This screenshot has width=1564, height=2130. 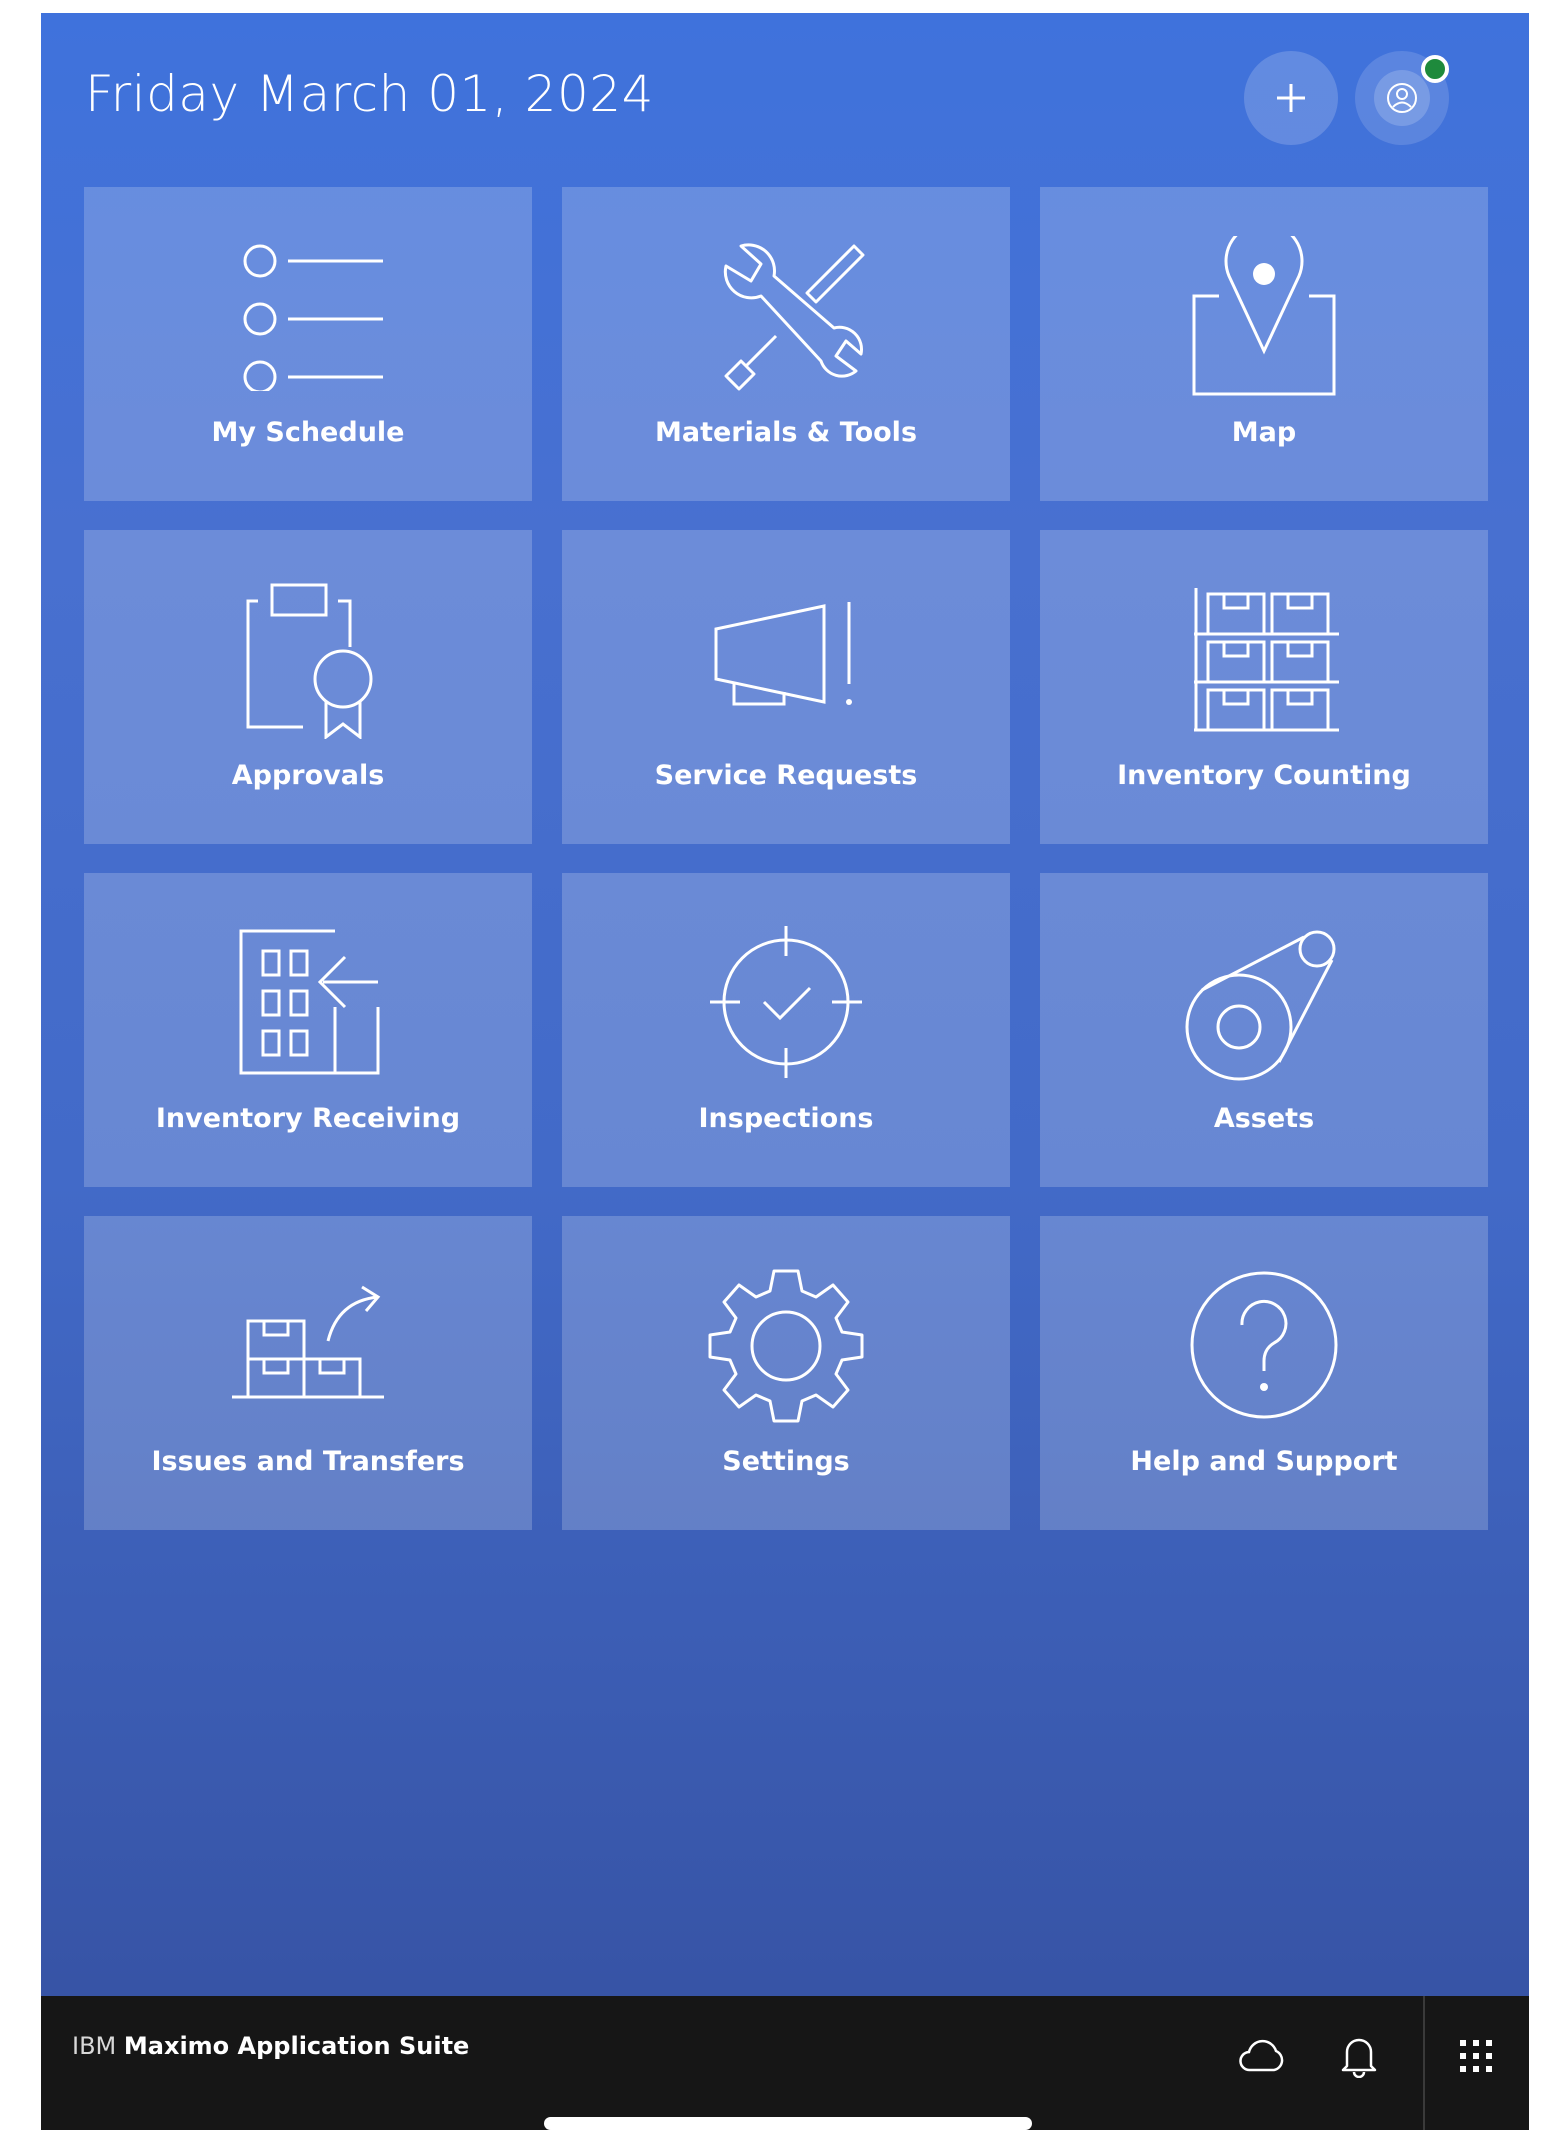 I want to click on pulley-icon, so click(x=1260, y=1005).